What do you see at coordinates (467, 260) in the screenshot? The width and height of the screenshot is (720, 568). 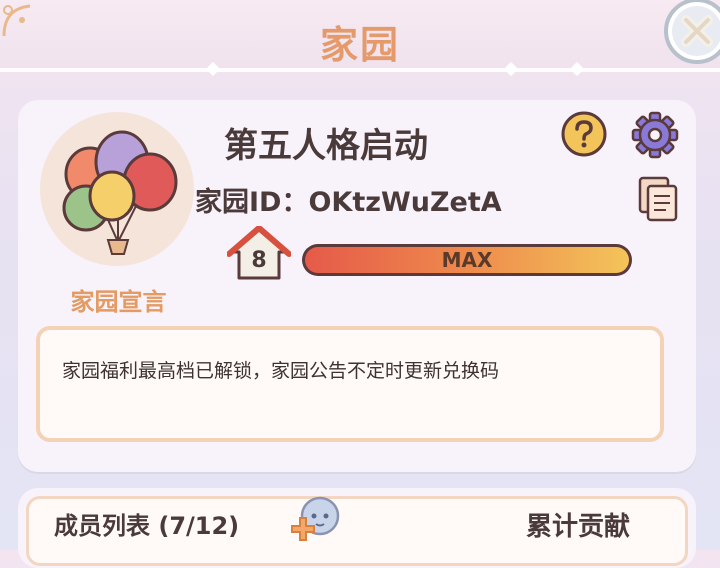 I see `level-progress-label: MAX` at bounding box center [467, 260].